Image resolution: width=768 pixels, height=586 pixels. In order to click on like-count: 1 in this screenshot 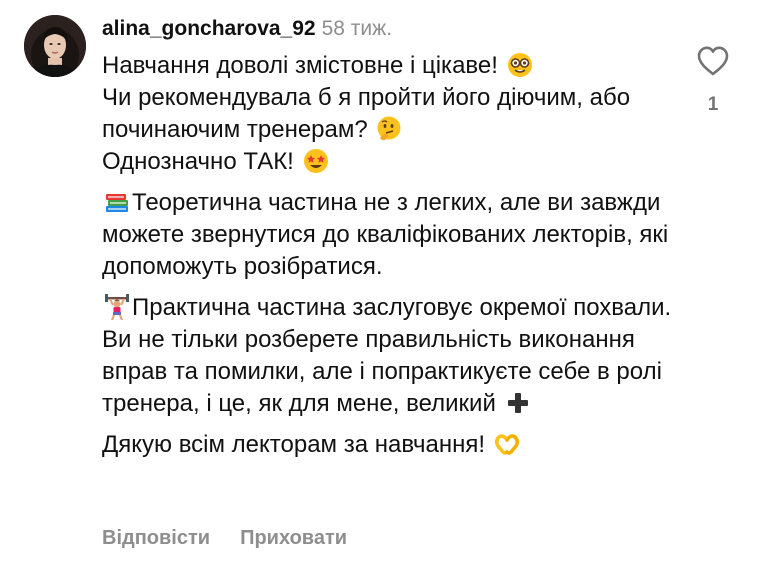, I will do `click(713, 104)`.